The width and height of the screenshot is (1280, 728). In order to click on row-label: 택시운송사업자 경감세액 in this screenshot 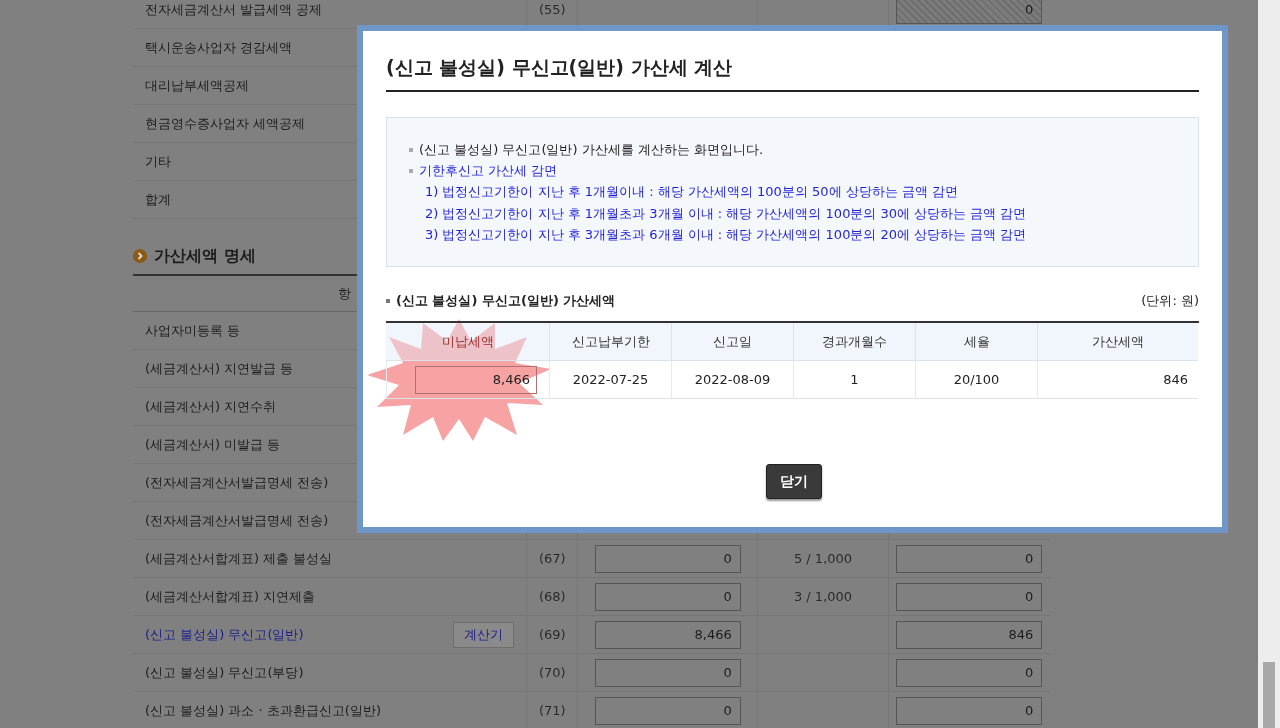, I will do `click(219, 47)`.